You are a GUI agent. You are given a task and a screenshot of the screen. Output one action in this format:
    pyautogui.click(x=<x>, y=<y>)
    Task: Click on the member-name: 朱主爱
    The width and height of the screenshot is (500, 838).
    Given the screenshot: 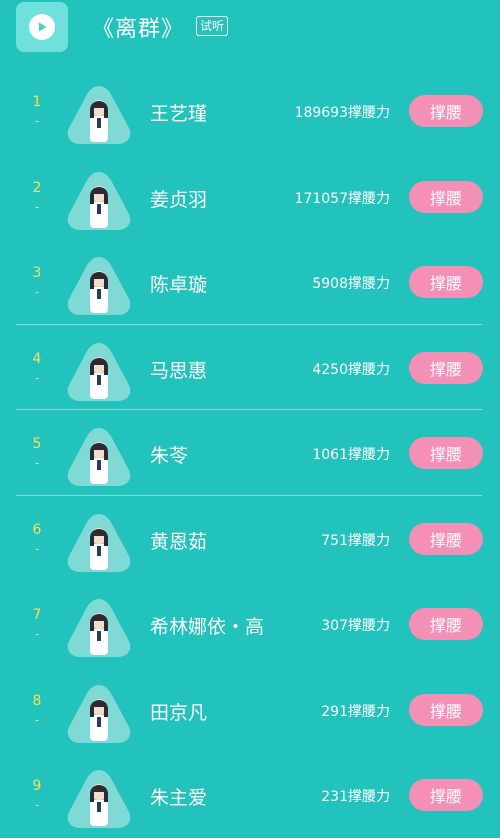 What is the action you would take?
    pyautogui.click(x=179, y=798)
    